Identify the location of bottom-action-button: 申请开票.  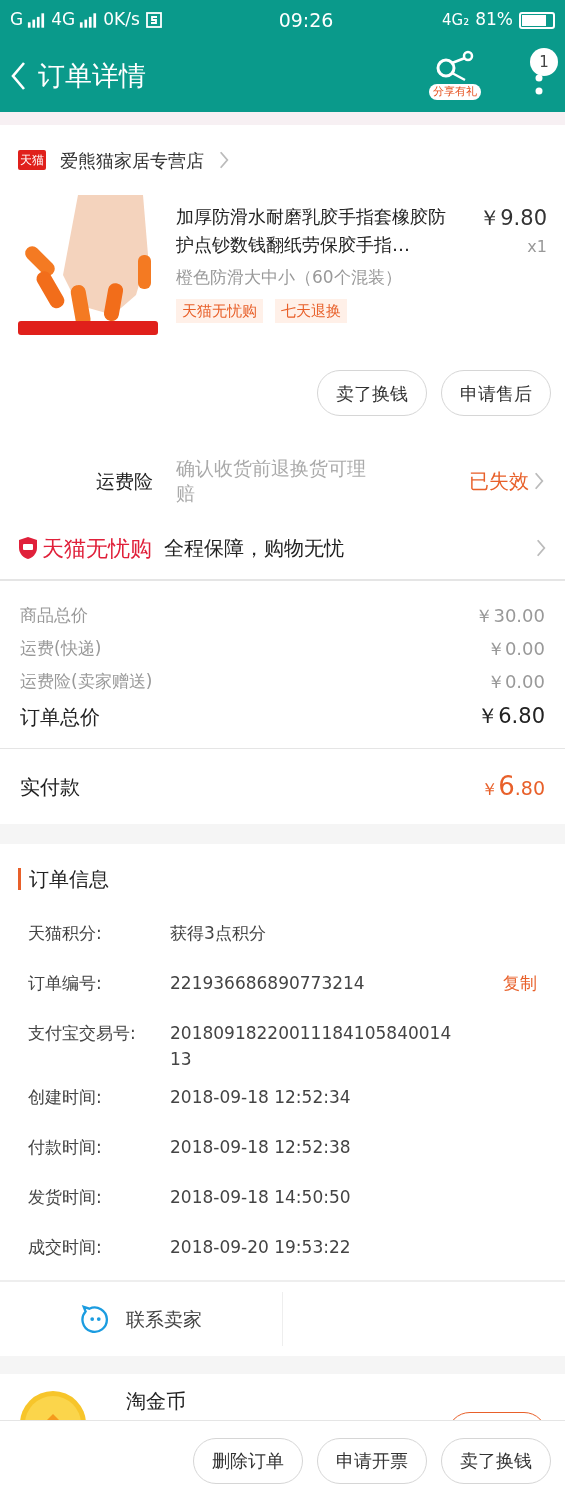
(372, 1460).